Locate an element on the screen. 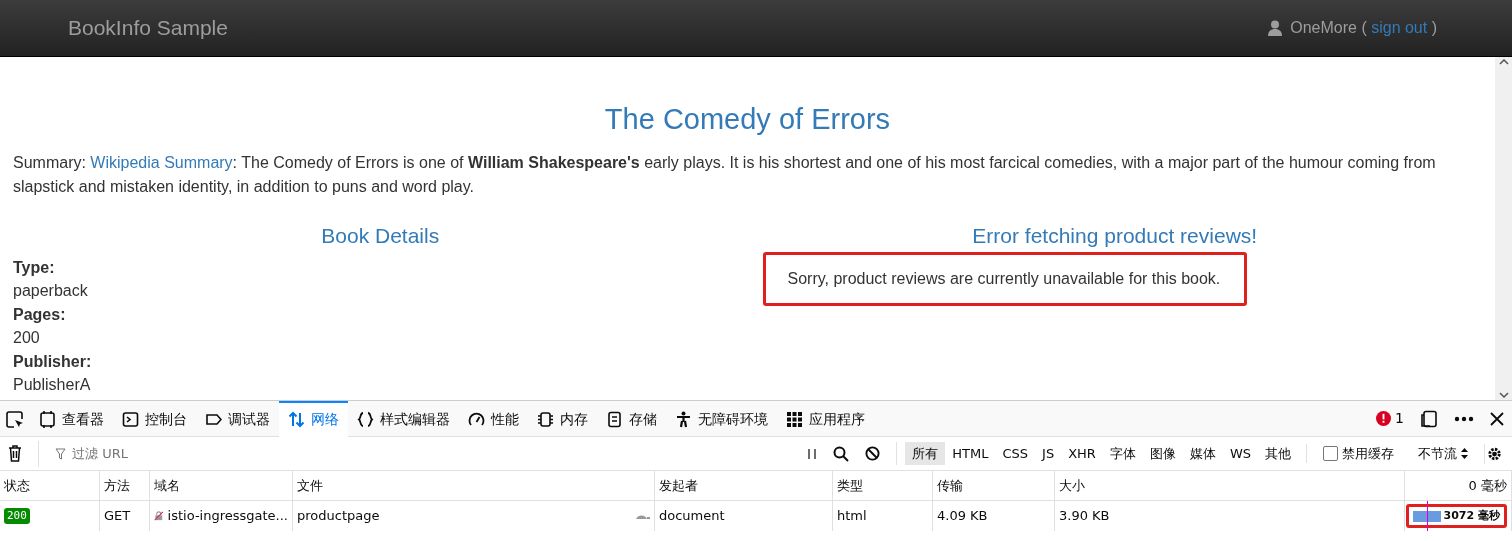  devtools-tab: 无障碍环境 is located at coordinates (721, 418).